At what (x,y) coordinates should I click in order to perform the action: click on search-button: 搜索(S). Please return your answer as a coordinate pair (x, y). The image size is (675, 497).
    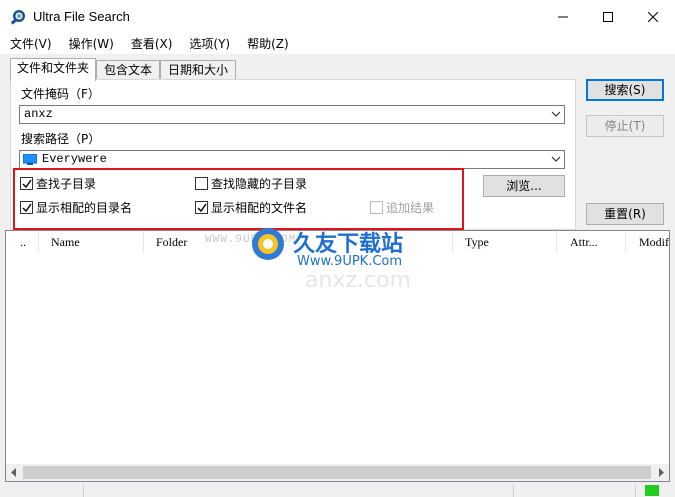
    Looking at the image, I should click on (625, 90).